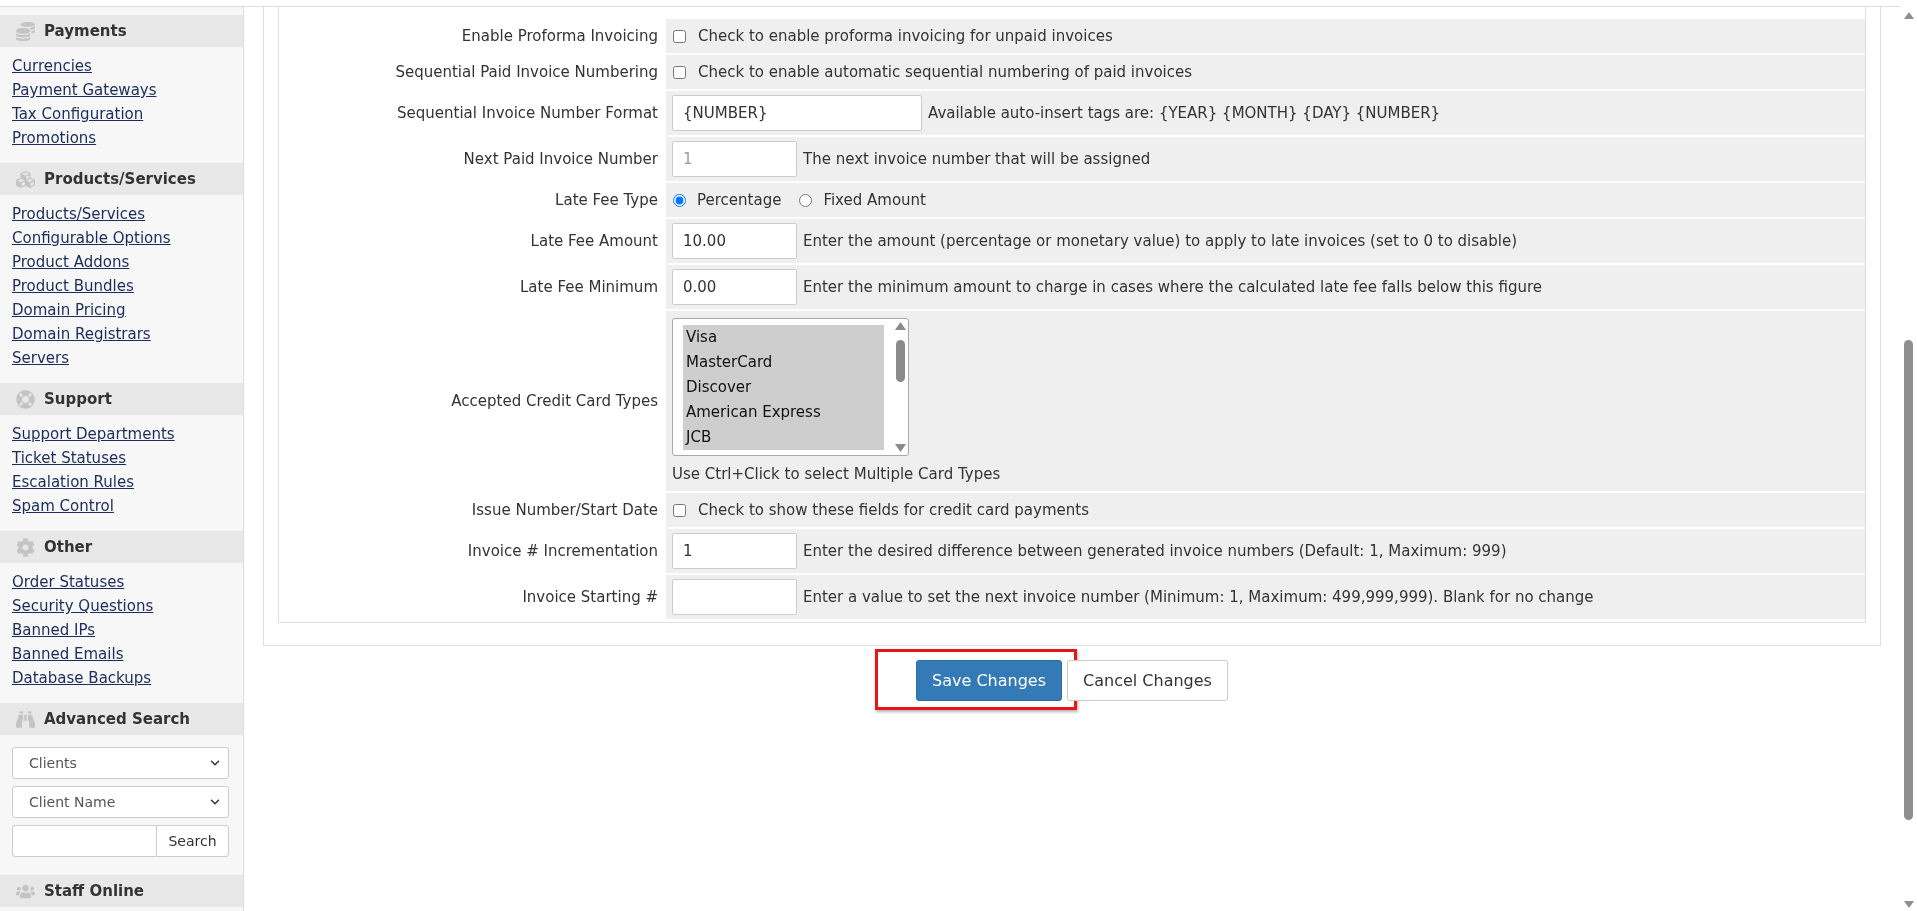  What do you see at coordinates (893, 510) in the screenshot?
I see `checkbox-description: Check to show these fields for credit card payments` at bounding box center [893, 510].